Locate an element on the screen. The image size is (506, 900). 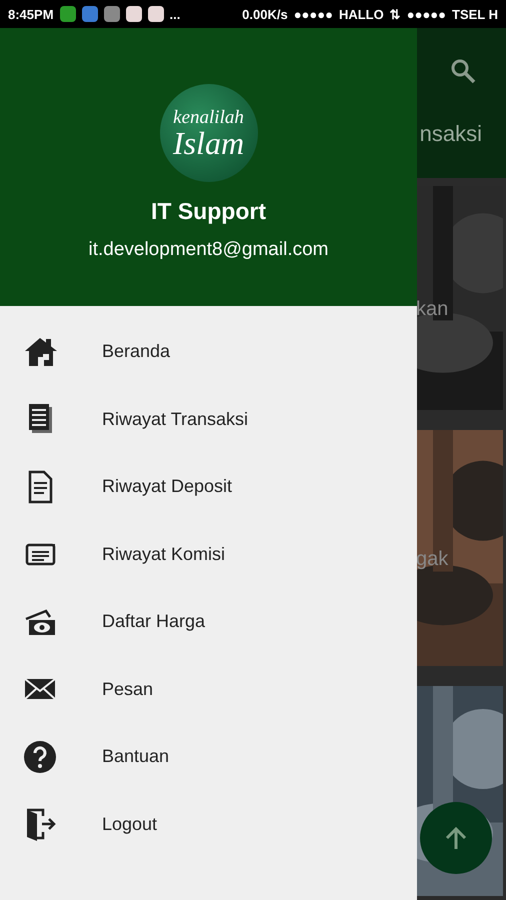
tab: nsaksi is located at coordinates (451, 134).